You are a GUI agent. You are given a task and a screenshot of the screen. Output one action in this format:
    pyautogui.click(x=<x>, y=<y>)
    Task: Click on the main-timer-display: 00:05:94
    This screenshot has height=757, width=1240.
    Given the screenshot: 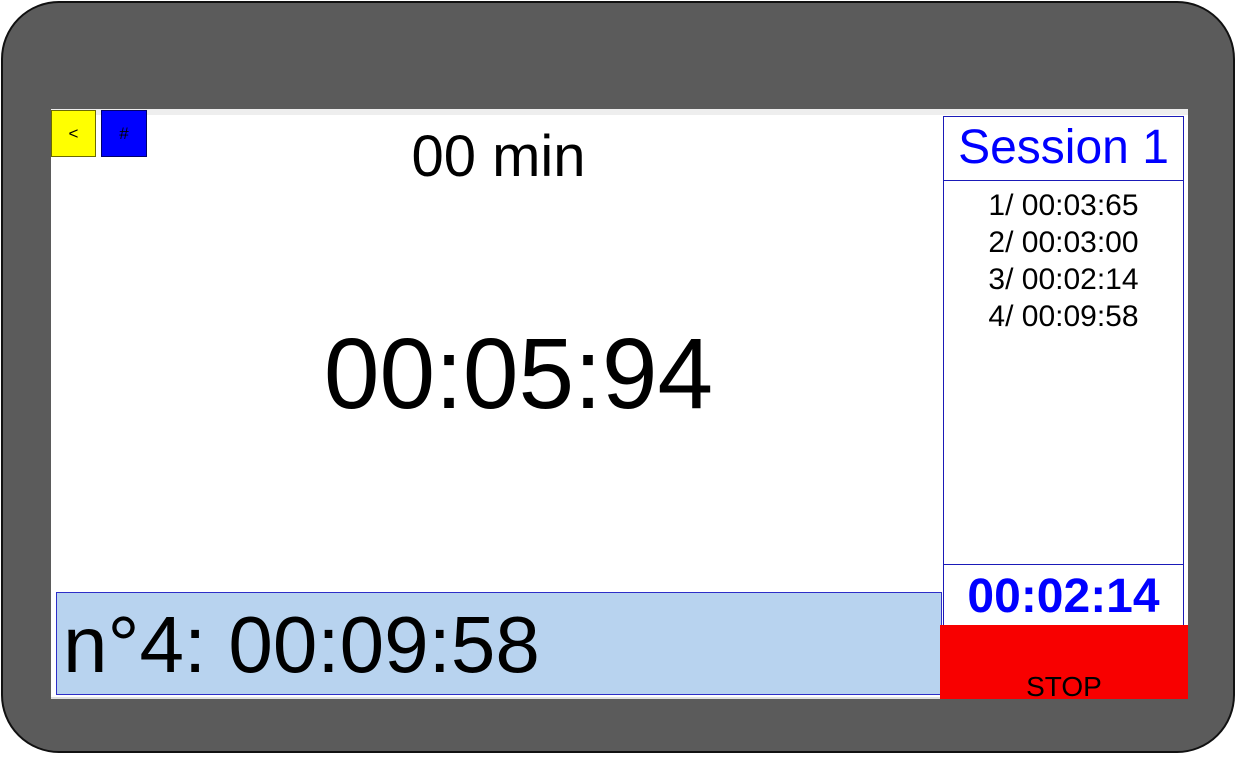 What is the action you would take?
    pyautogui.click(x=518, y=374)
    